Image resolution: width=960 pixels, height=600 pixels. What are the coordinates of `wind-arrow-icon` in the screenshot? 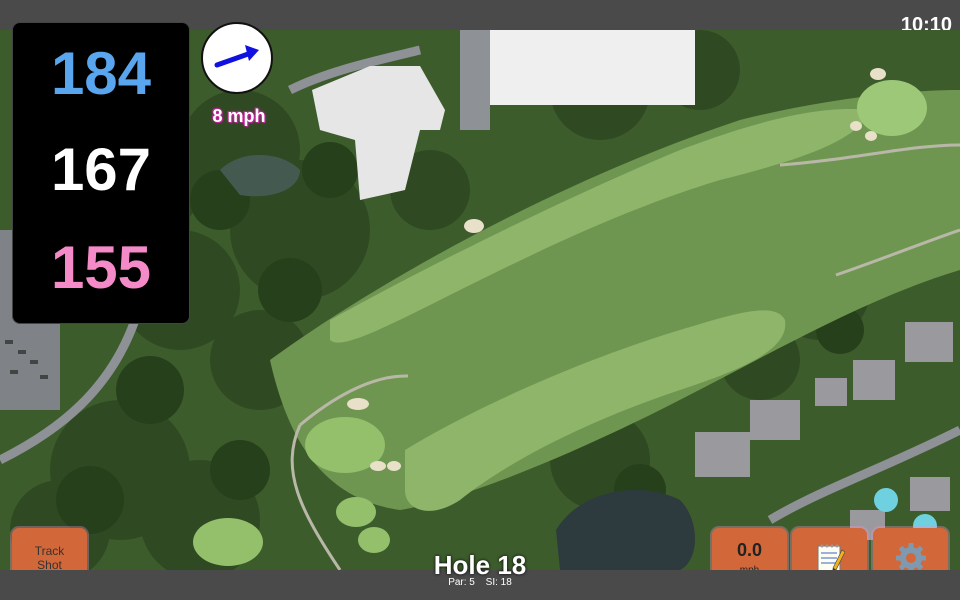 It's located at (236, 56).